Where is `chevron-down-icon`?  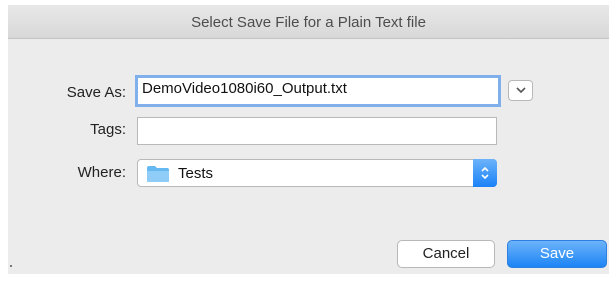
chevron-down-icon is located at coordinates (521, 90).